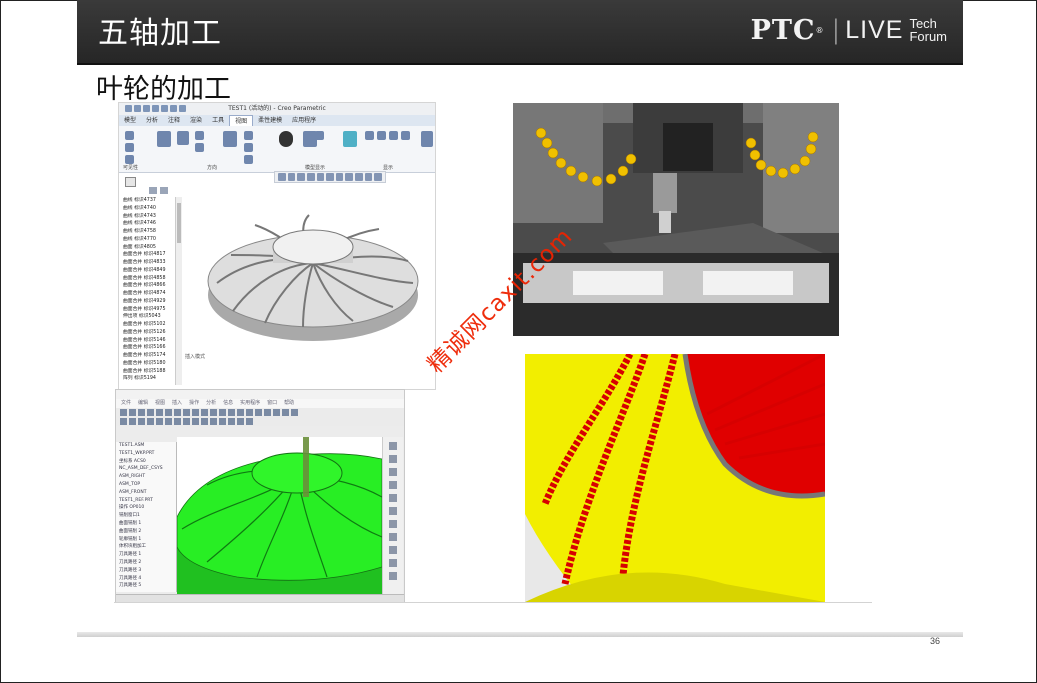 This screenshot has height=683, width=1037. I want to click on model-tree-toolbar, so click(166, 191).